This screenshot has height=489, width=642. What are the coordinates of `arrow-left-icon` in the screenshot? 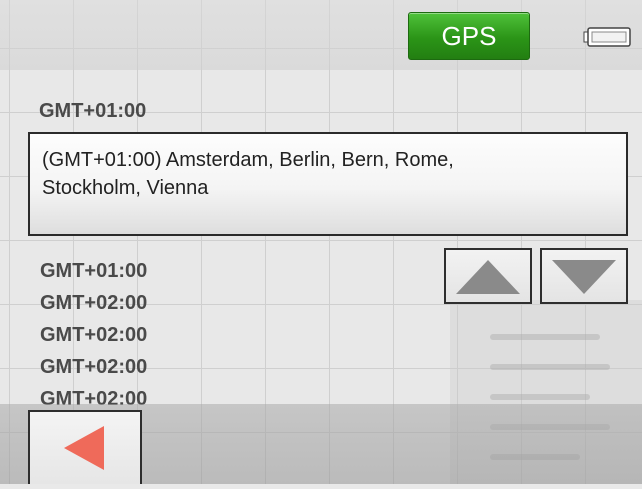 It's located at (84, 448).